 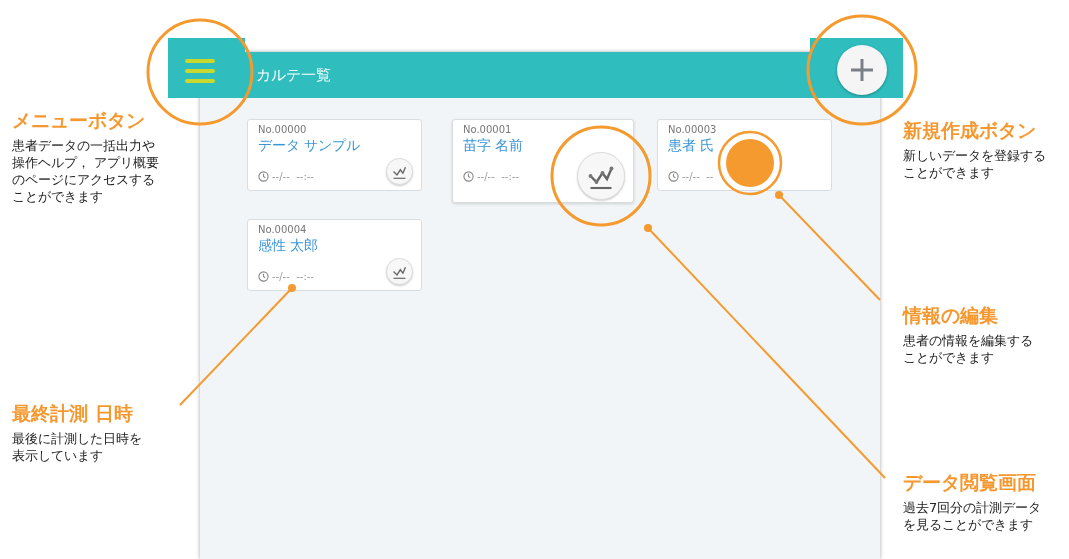 I want to click on record-number: No.00004, so click(x=283, y=229).